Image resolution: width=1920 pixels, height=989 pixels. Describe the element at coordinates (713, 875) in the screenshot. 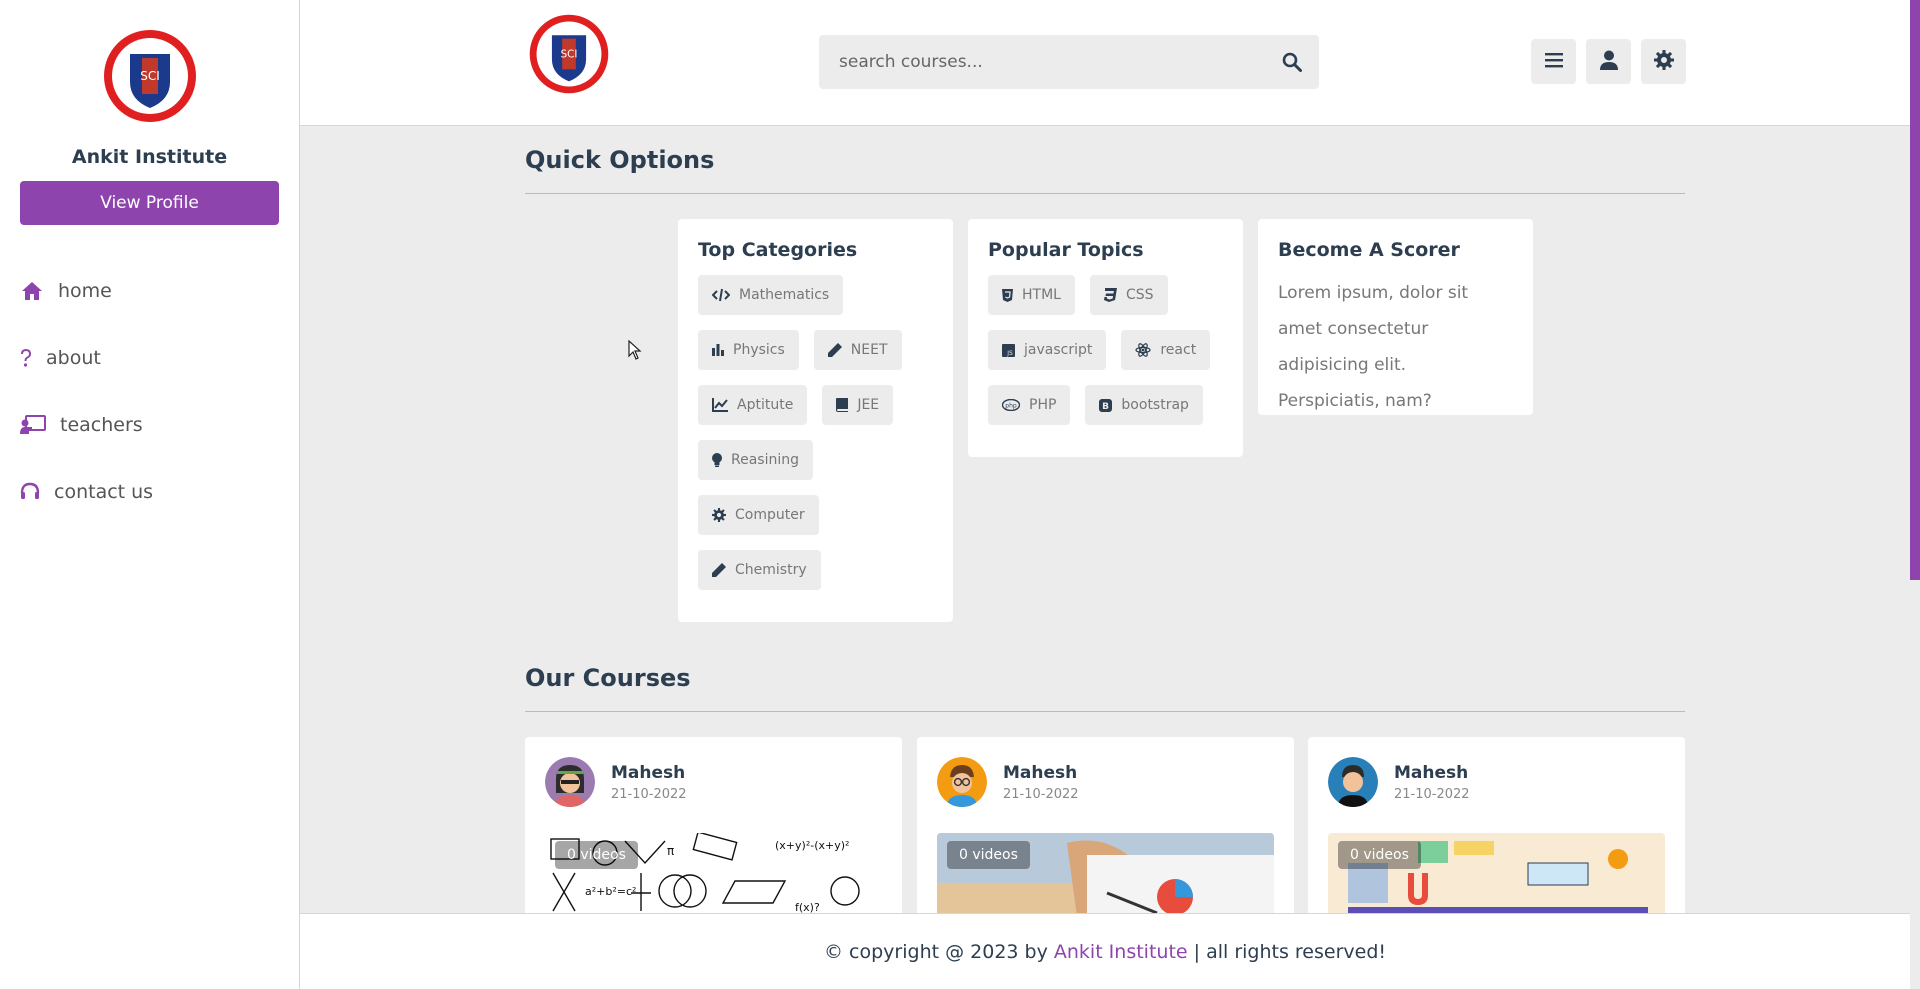

I see `course-thumbnail: π (x+y)²-(x+y)² a²+b²=c² f(x)? 0 videos` at that location.